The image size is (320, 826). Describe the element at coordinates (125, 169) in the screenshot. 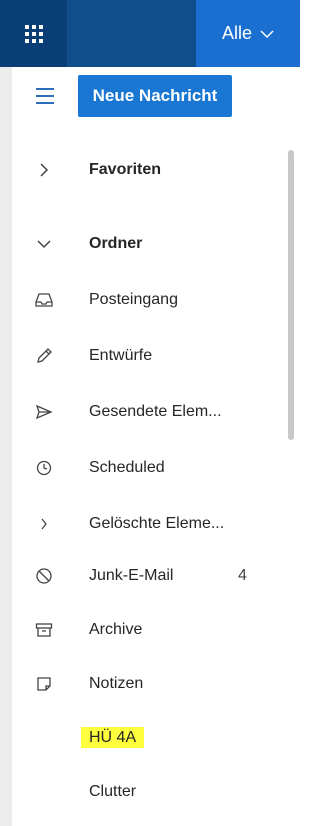

I see `favorites-label: Favoriten` at that location.